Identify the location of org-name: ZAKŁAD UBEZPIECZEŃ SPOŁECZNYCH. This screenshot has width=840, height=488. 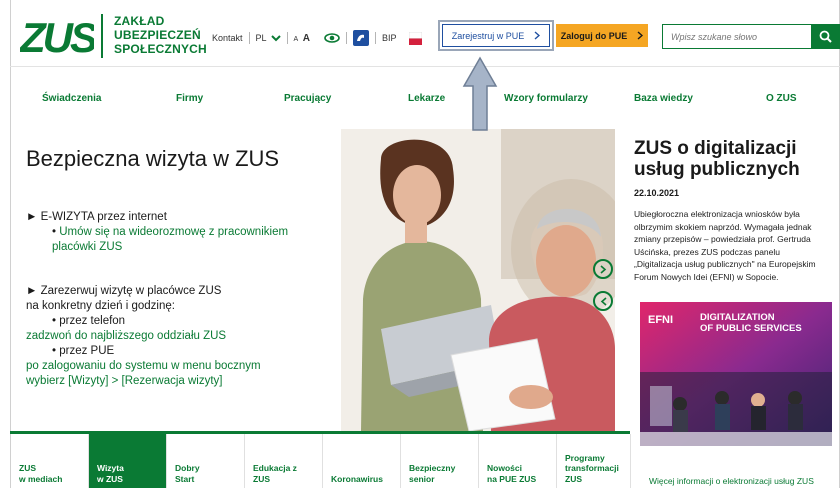
(160, 35).